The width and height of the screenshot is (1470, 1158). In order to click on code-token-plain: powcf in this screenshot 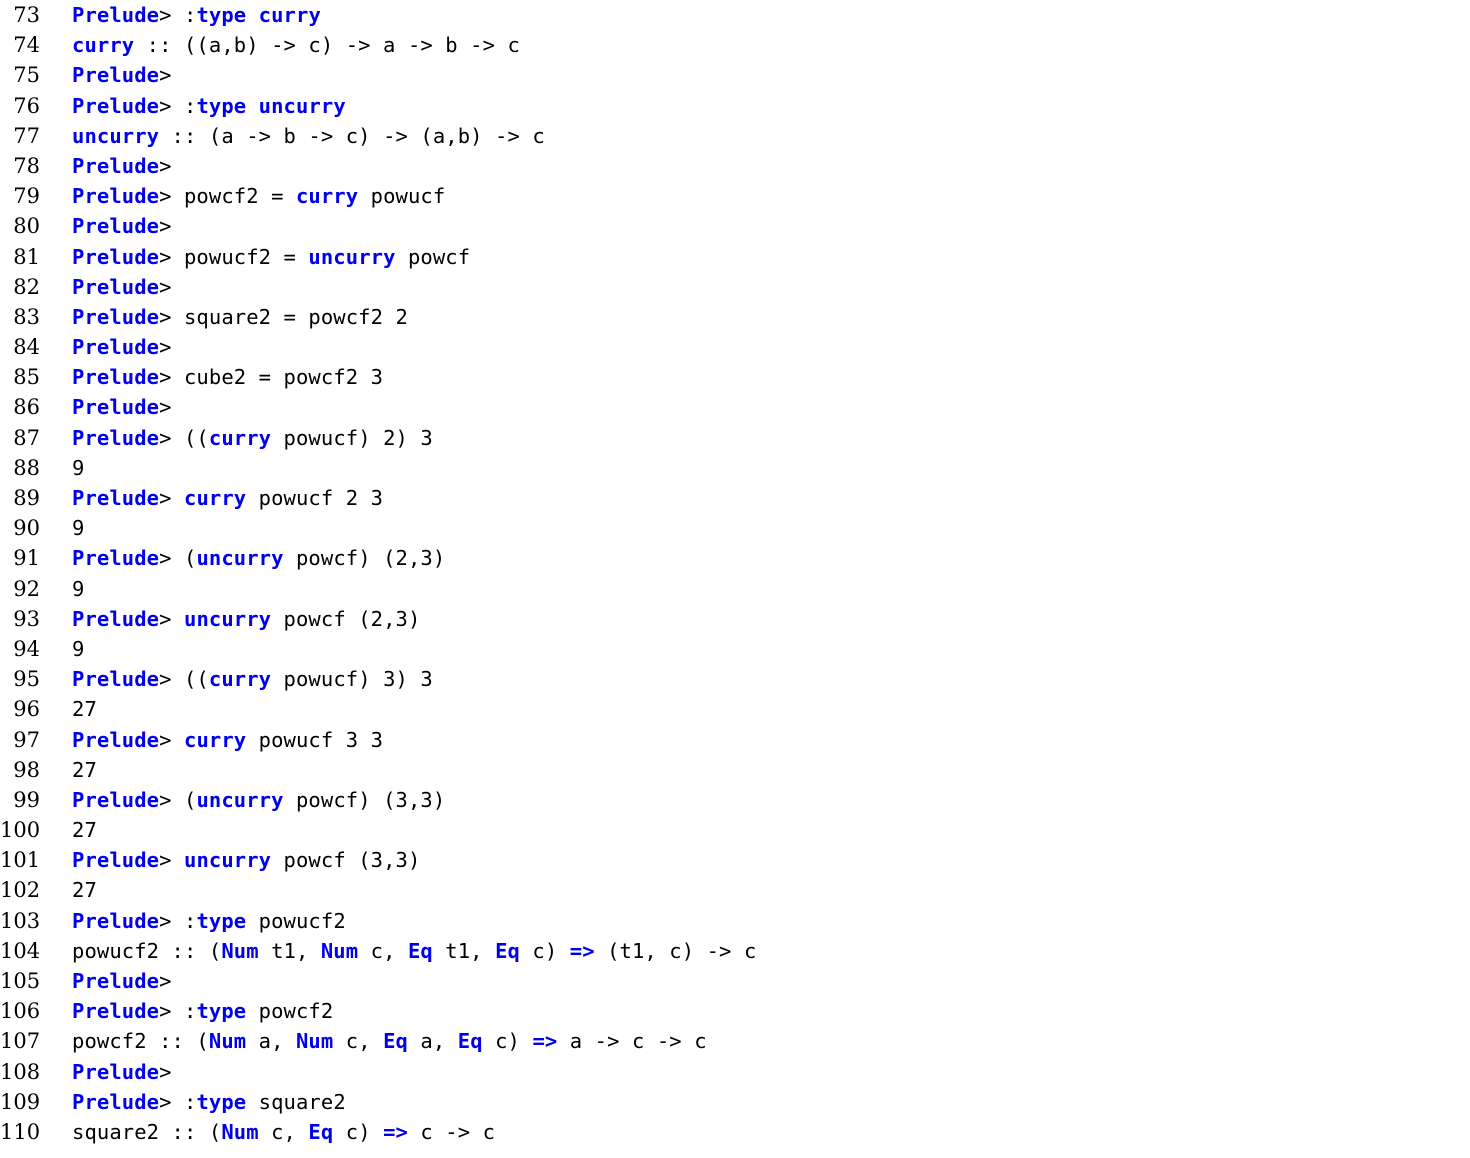, I will do `click(433, 256)`.